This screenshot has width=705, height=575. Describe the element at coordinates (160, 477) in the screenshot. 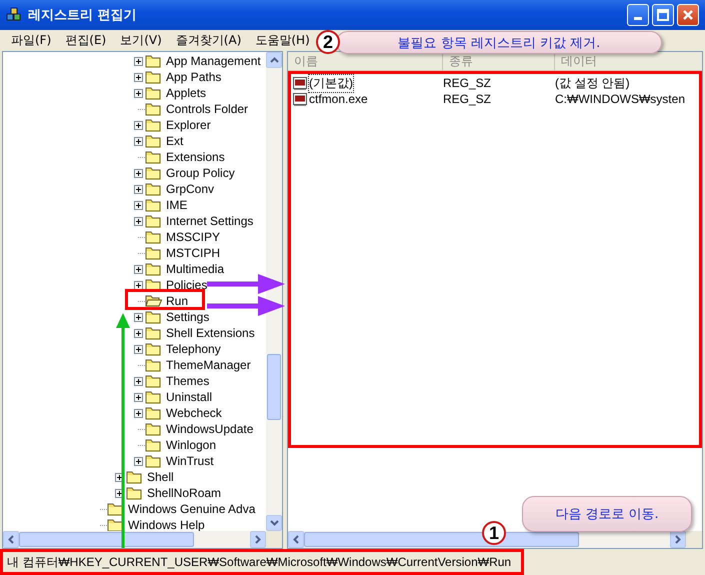

I see `tree-item: Shell` at that location.